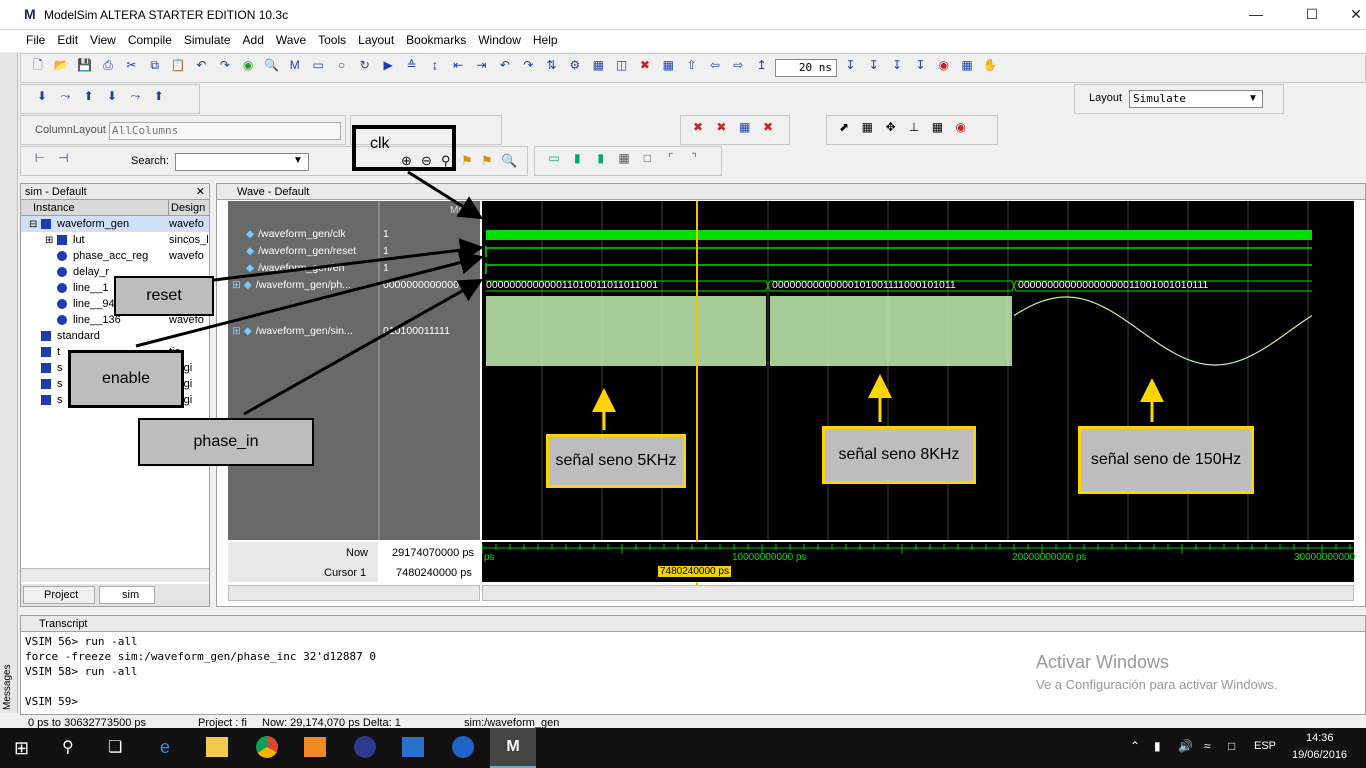  What do you see at coordinates (683, 748) in the screenshot?
I see `taskbar: ⊞ ⚲ ❏ e M ⌃ ▮ 🔊 ≈ □ ESP 14:36 19/06/2016` at bounding box center [683, 748].